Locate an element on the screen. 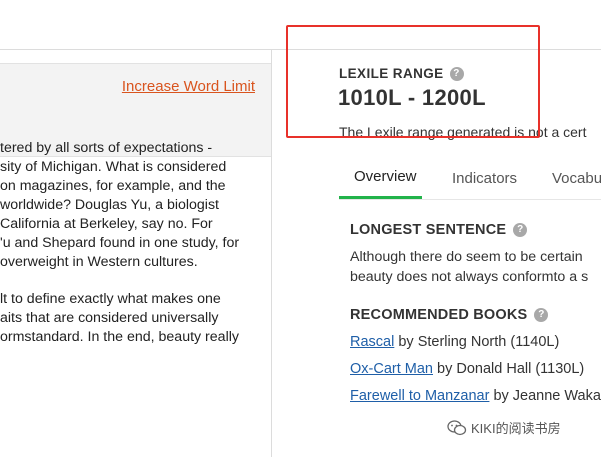 This screenshot has height=457, width=601. longest-sentence-line: Although there do seem to be certain is located at coordinates (466, 257).